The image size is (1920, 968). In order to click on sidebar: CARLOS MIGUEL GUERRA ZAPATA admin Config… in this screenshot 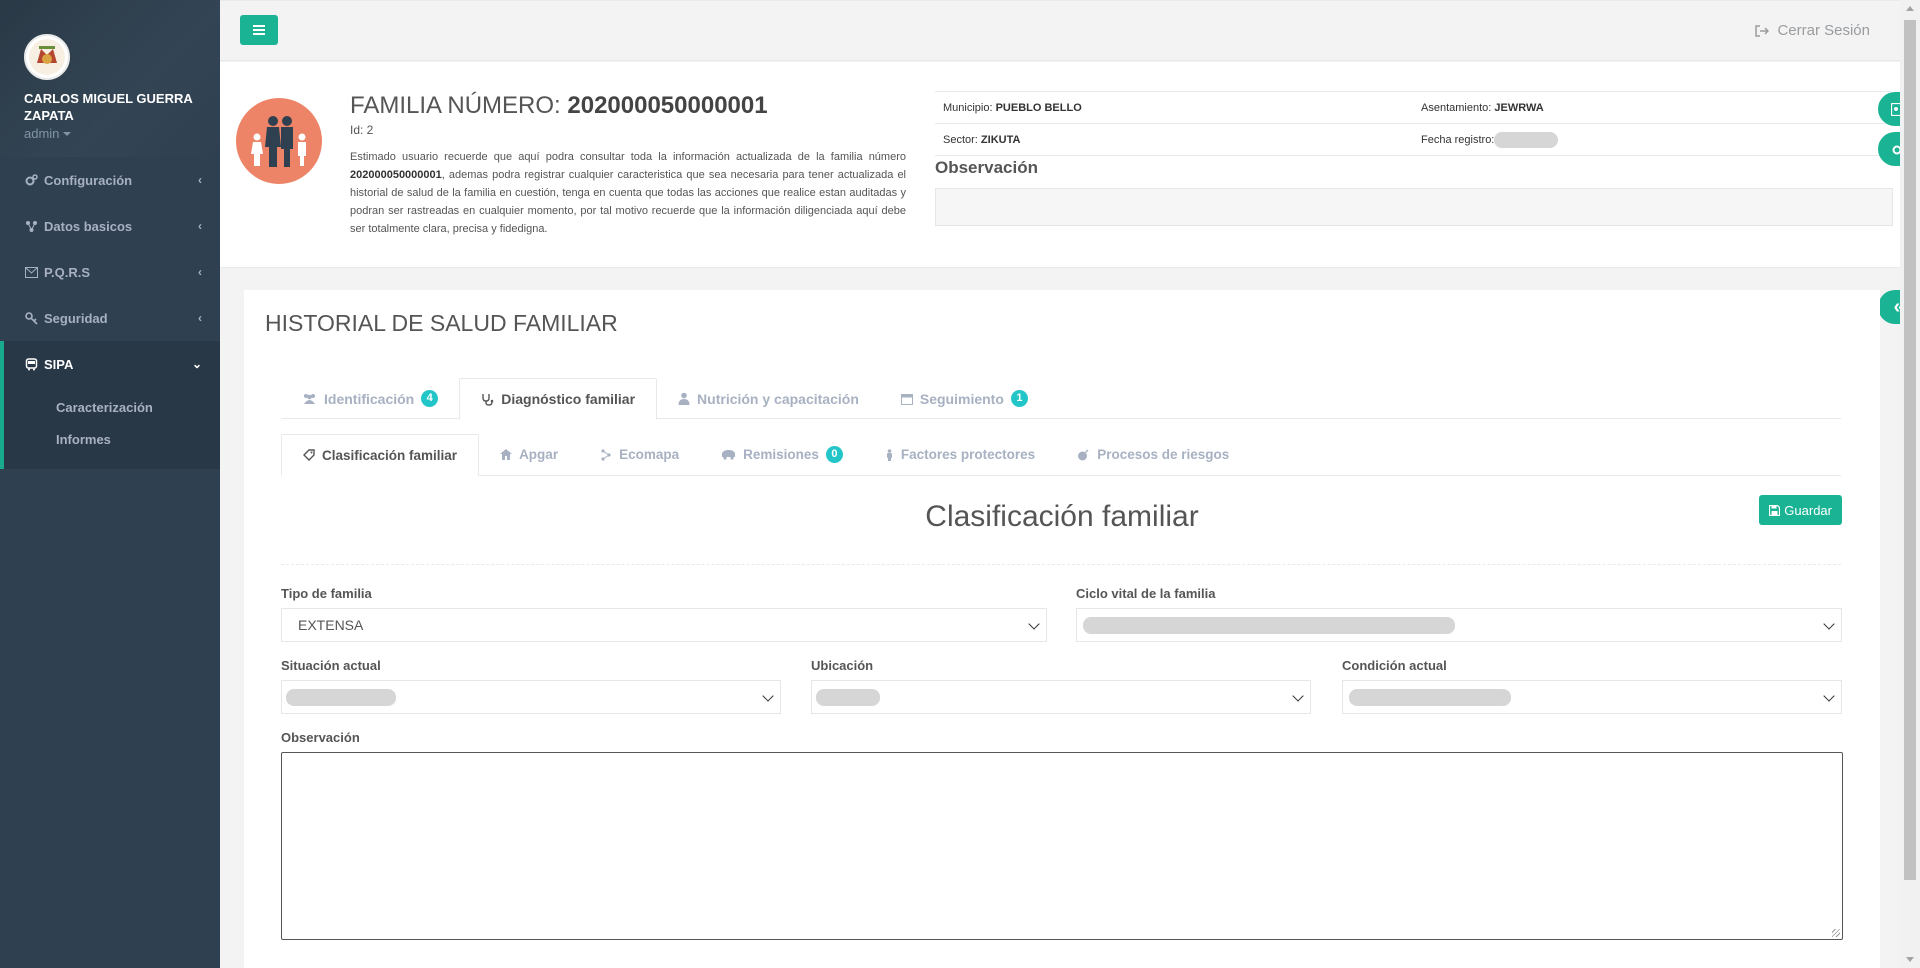, I will do `click(110, 484)`.